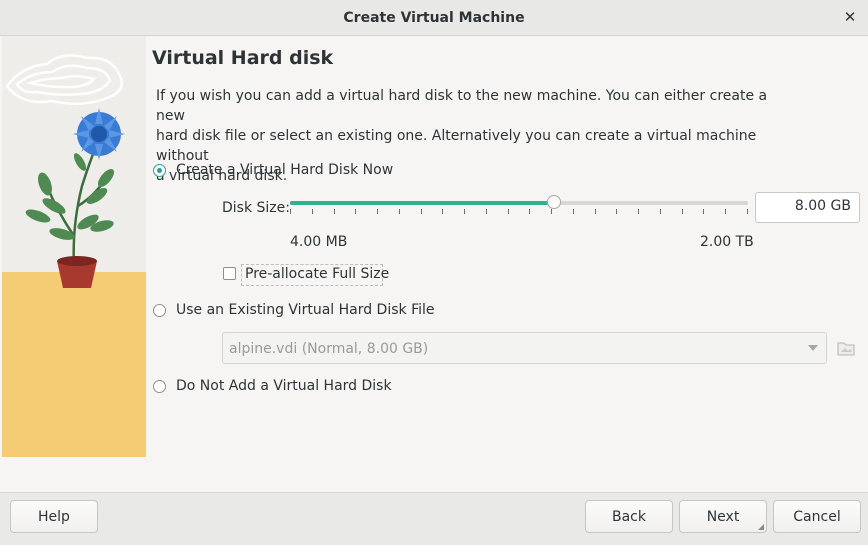 This screenshot has height=545, width=868. Describe the element at coordinates (317, 274) in the screenshot. I see `preallocate-label: Pre-allocate Full Size` at that location.